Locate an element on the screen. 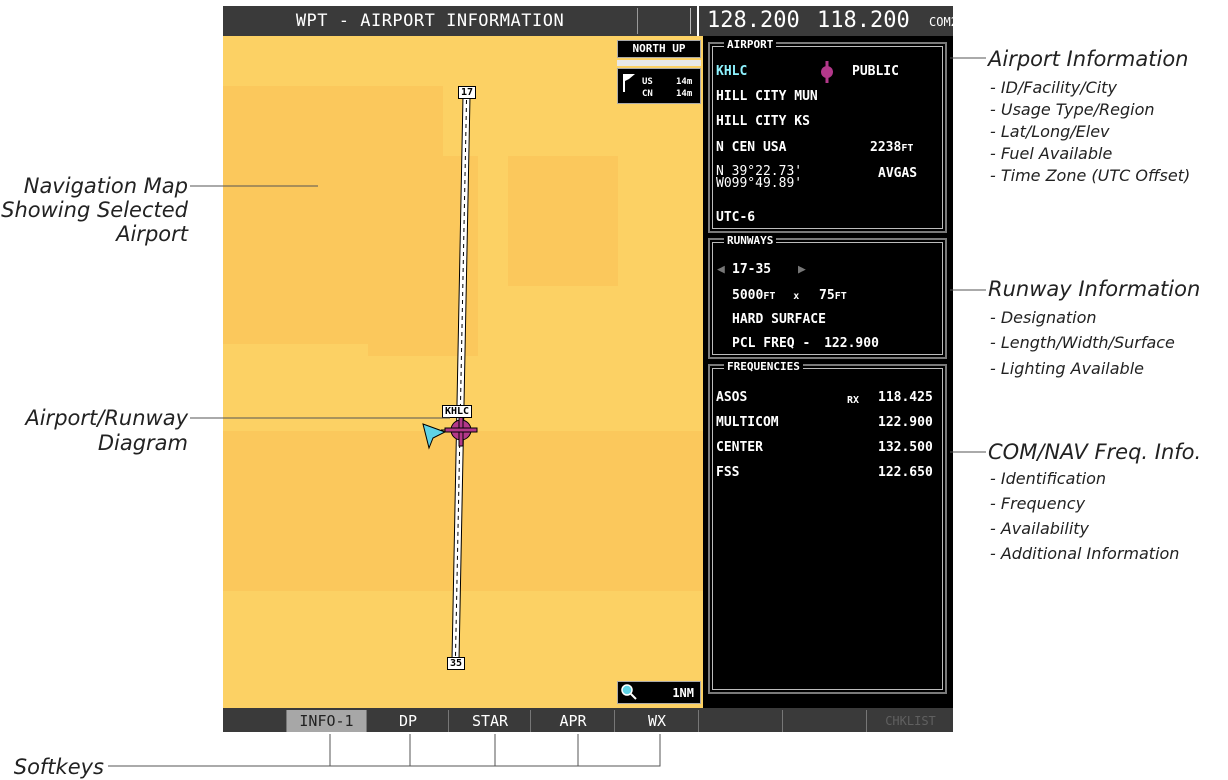 The image size is (1228, 780). softkey-star: STAR is located at coordinates (490, 721).